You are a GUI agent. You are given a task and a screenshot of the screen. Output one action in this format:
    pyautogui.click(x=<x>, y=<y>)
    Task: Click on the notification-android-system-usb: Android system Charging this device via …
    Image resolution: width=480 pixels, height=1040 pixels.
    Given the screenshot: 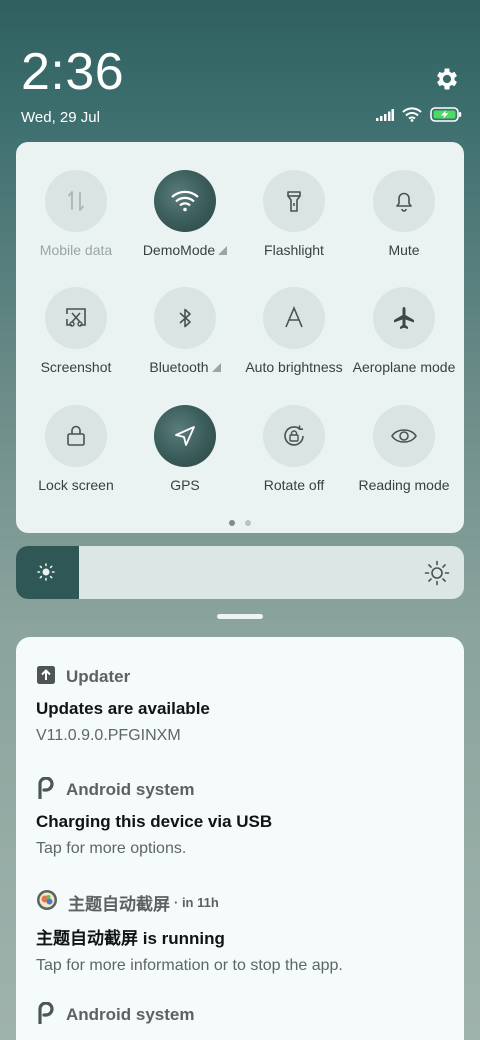 What is the action you would take?
    pyautogui.click(x=241, y=816)
    